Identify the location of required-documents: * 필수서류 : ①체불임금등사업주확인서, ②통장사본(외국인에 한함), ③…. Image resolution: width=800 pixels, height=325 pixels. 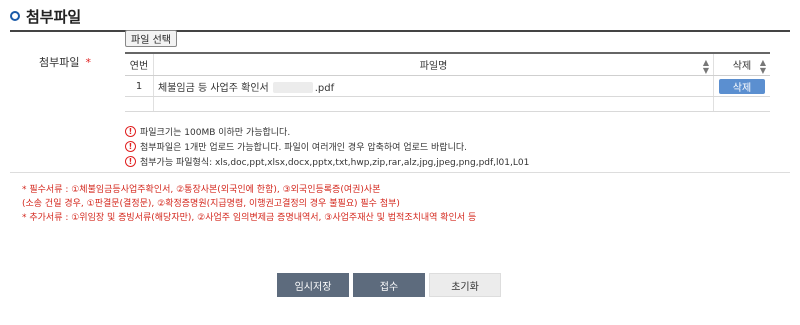
(249, 204).